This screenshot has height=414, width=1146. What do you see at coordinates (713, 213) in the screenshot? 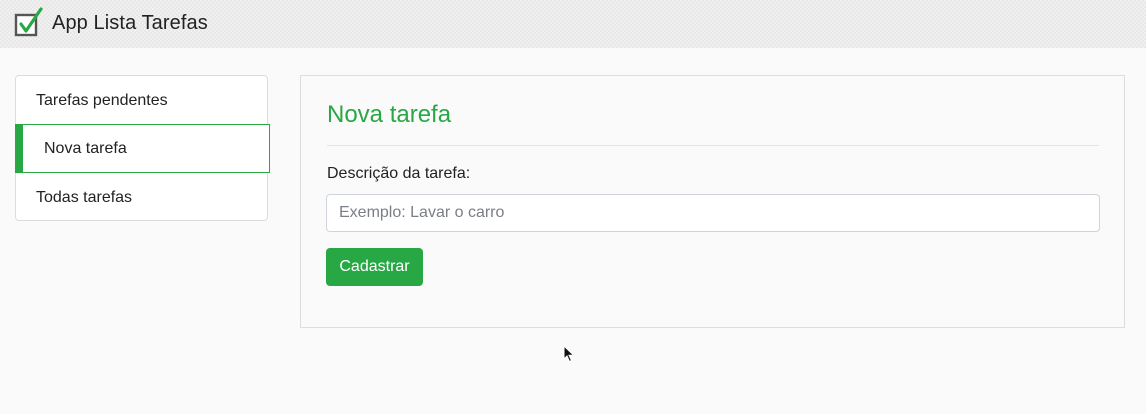
I see `task-description-input` at bounding box center [713, 213].